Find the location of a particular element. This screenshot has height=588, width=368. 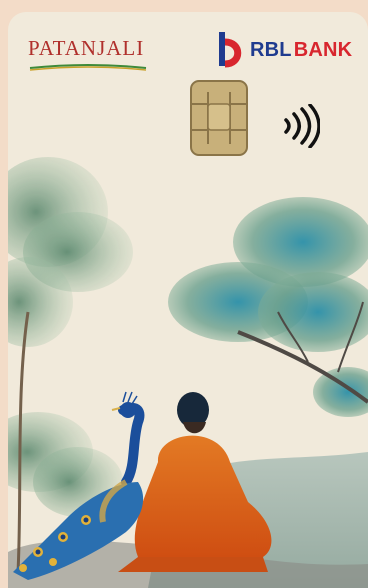

bank-name-part2: BANK is located at coordinates (323, 49).